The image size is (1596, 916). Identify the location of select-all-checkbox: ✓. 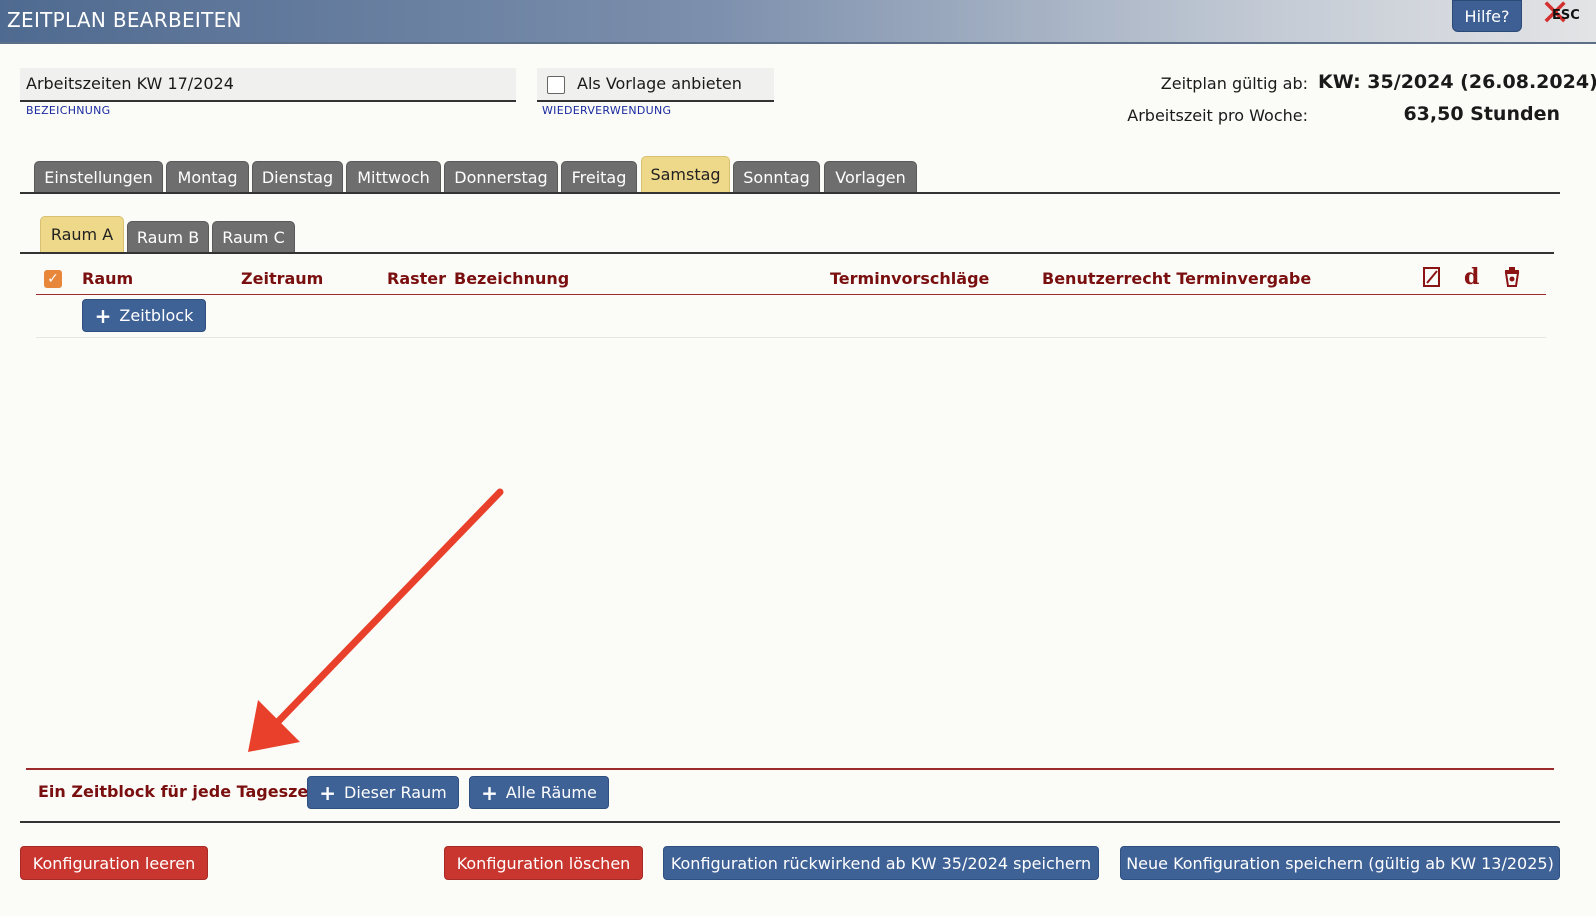
(53, 279).